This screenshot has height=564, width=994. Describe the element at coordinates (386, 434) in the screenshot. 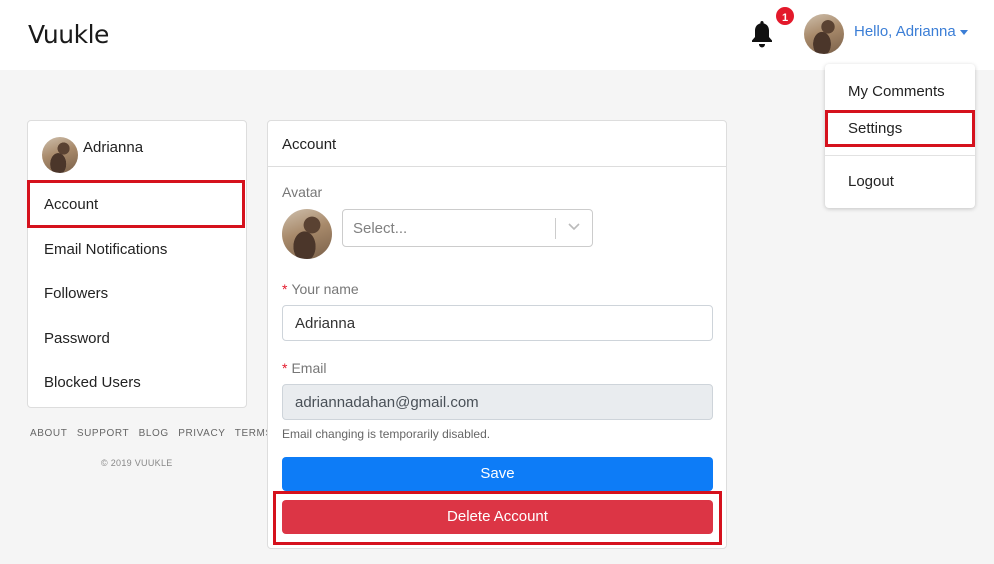

I see `email-help-text: Email changing is temporarily disabled.` at that location.